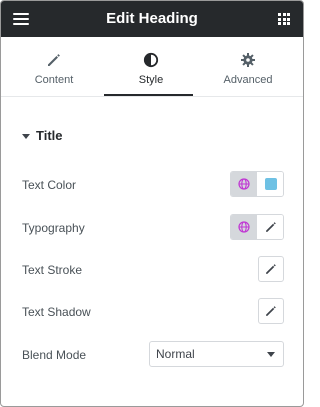 This screenshot has width=320, height=407. I want to click on panel-tabs: Content Style Advanced, so click(152, 67).